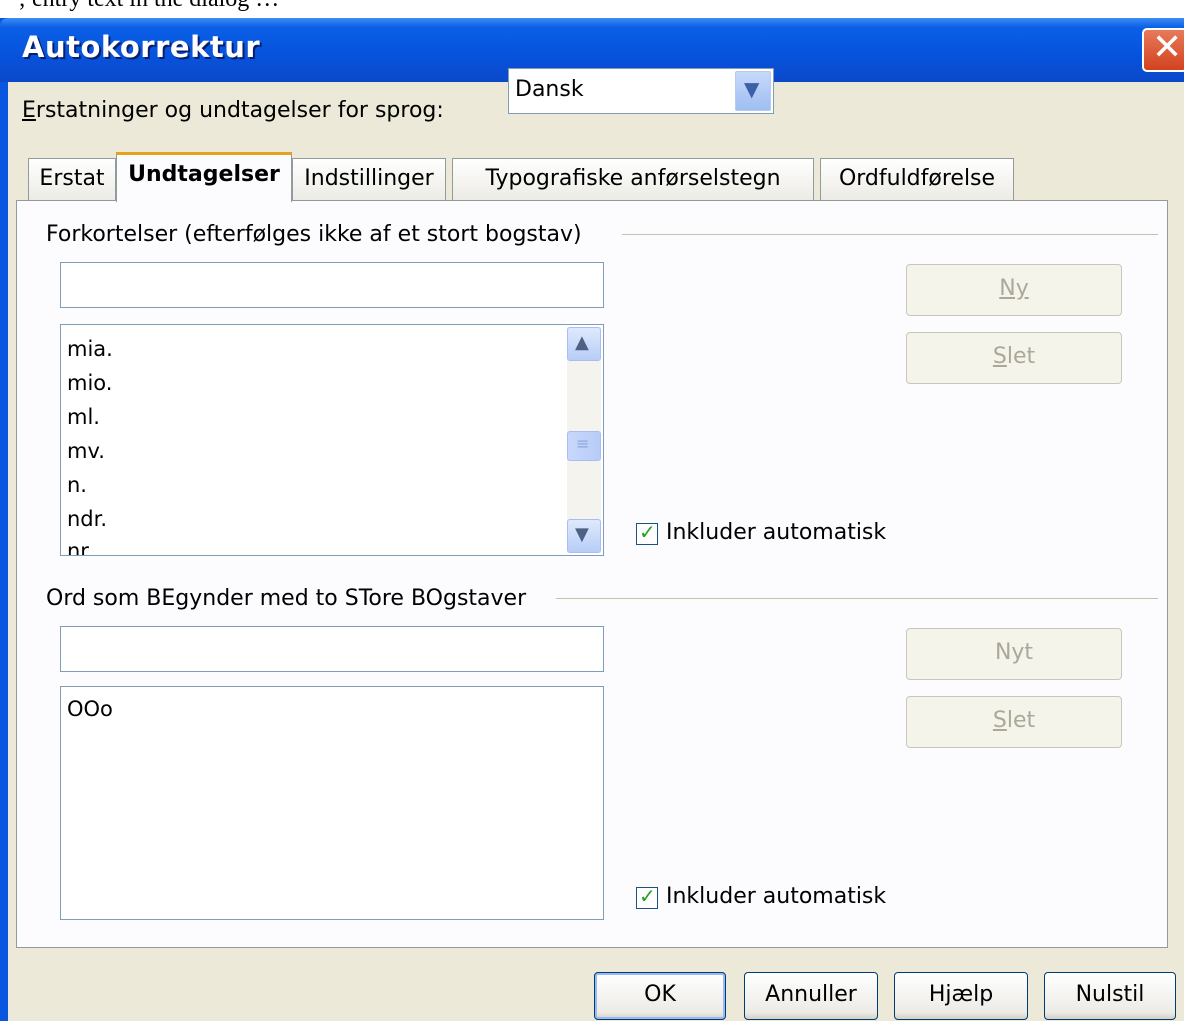 The height and width of the screenshot is (1021, 1184). Describe the element at coordinates (89, 383) in the screenshot. I see `list-item: mio.` at that location.